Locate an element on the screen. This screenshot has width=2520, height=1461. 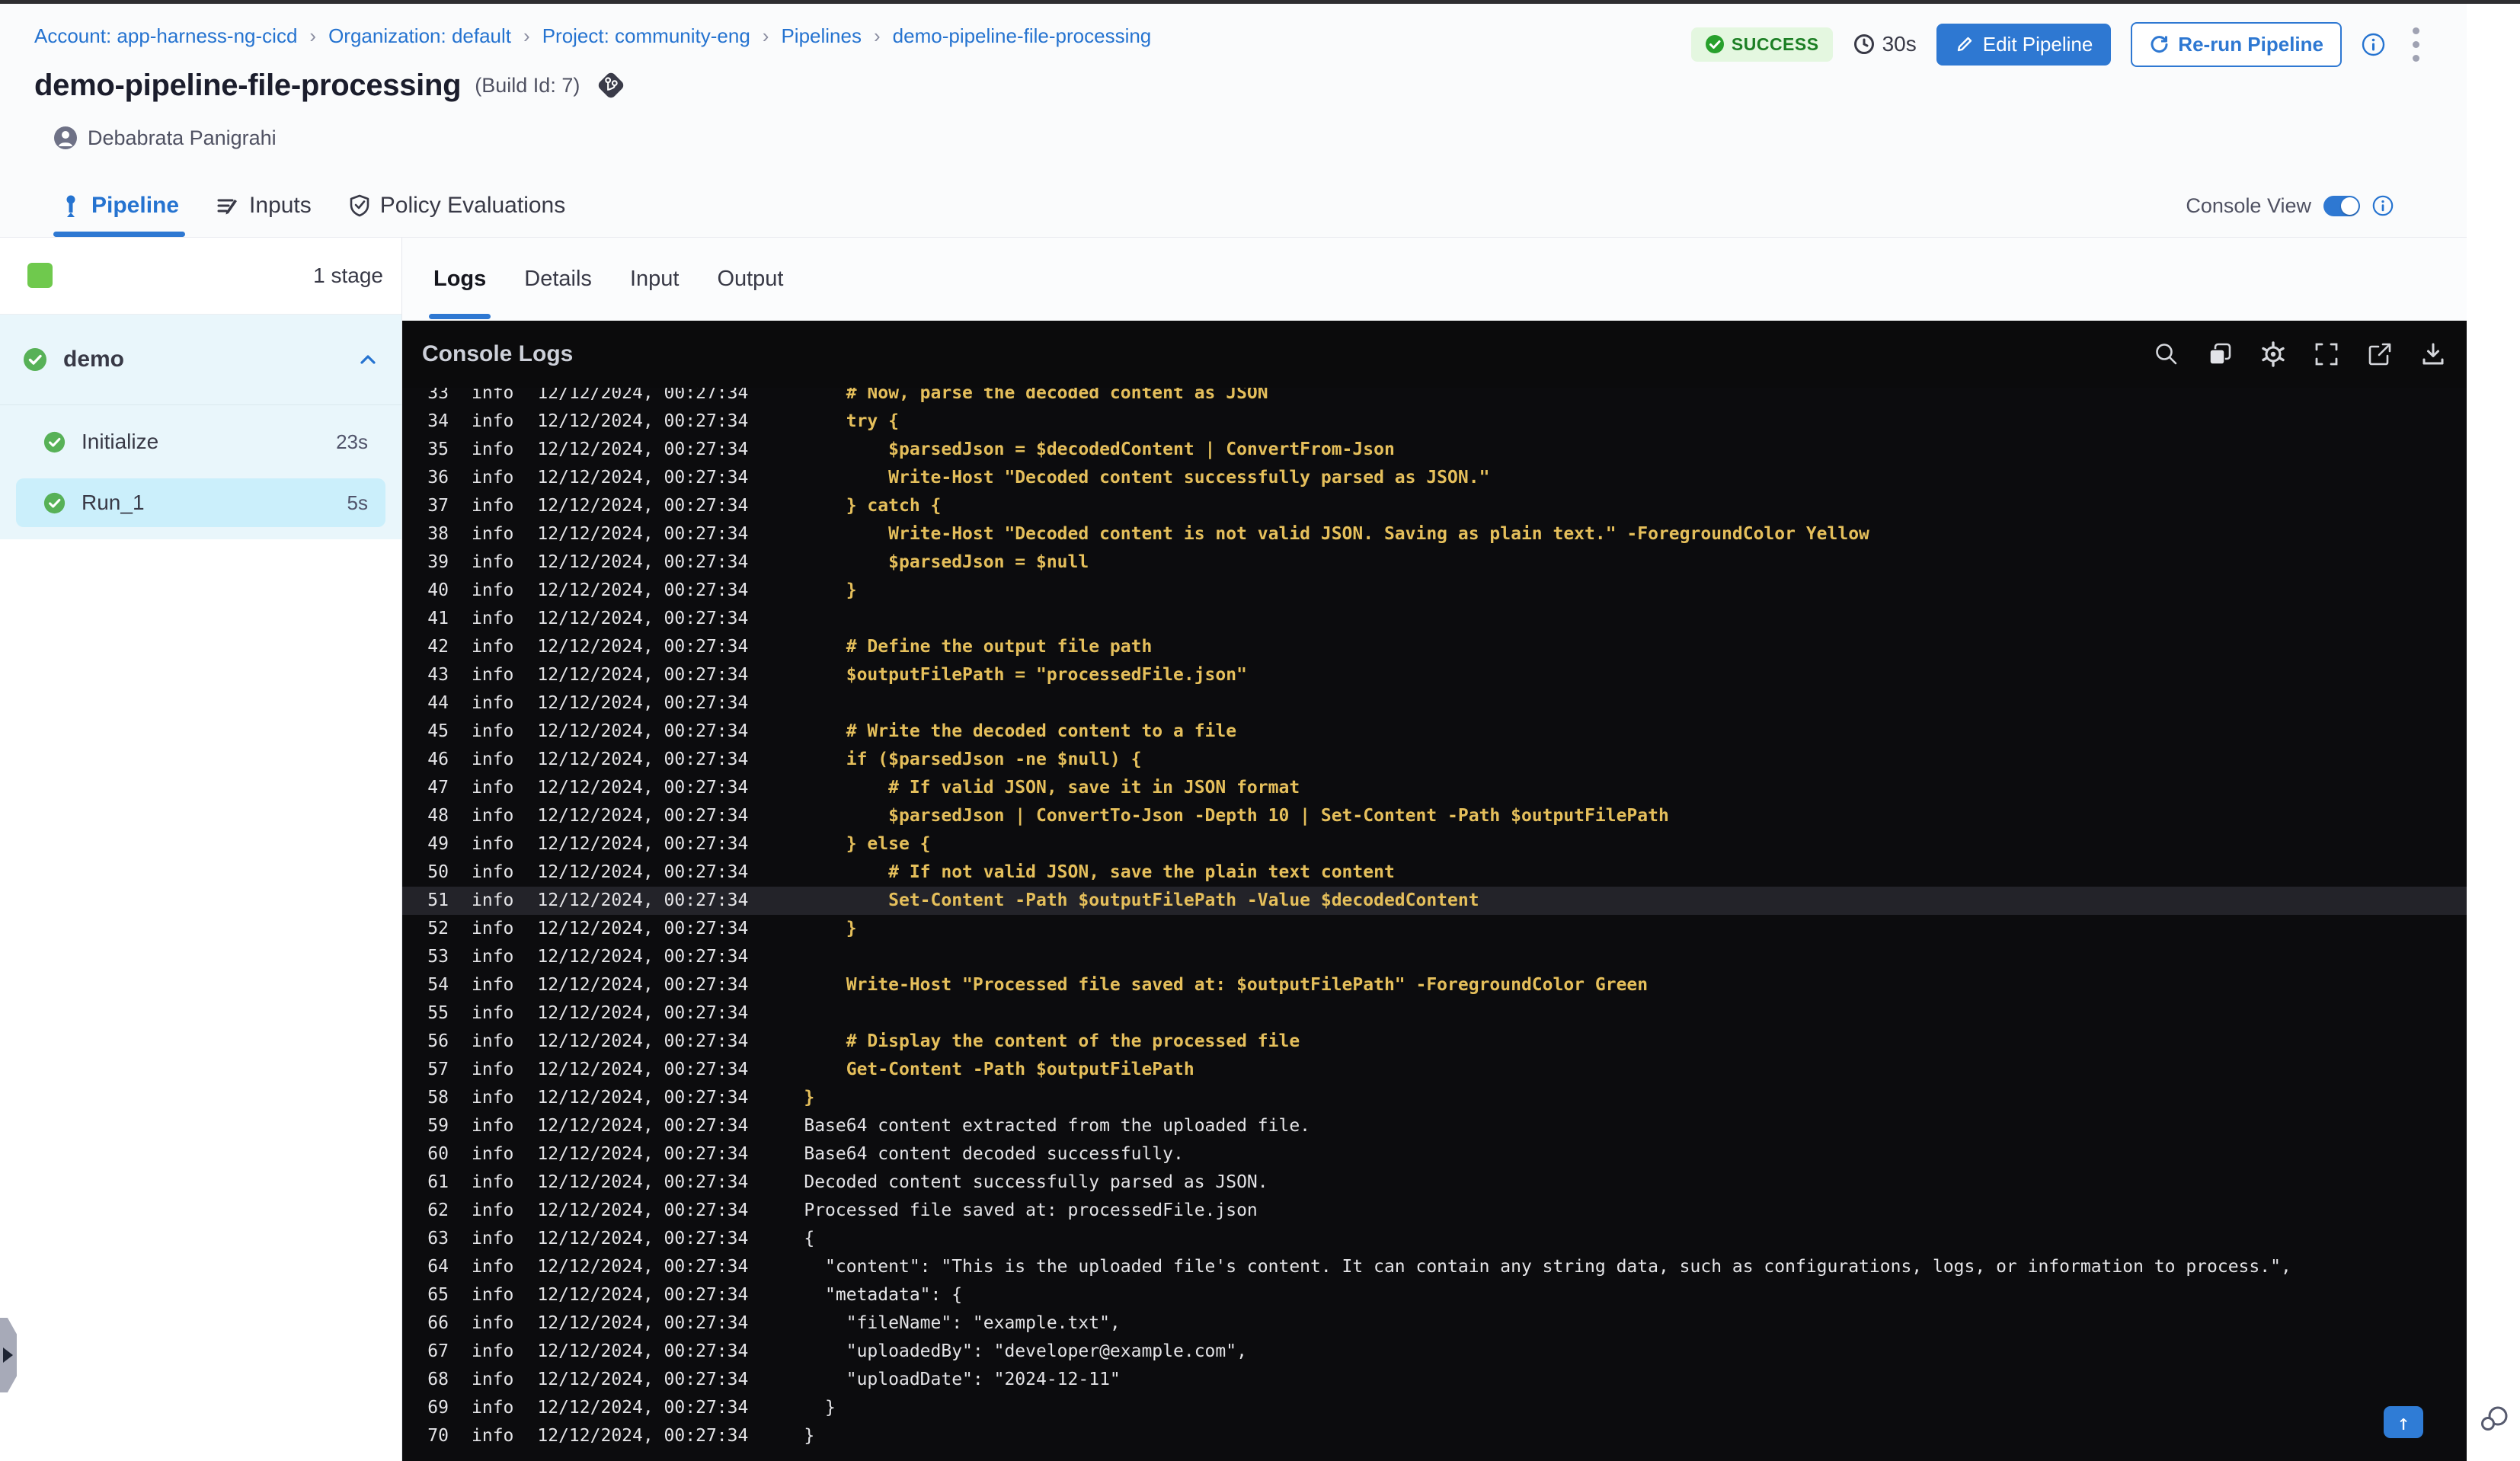
edit-pipeline-button: Edit Pipeline is located at coordinates (2024, 44).